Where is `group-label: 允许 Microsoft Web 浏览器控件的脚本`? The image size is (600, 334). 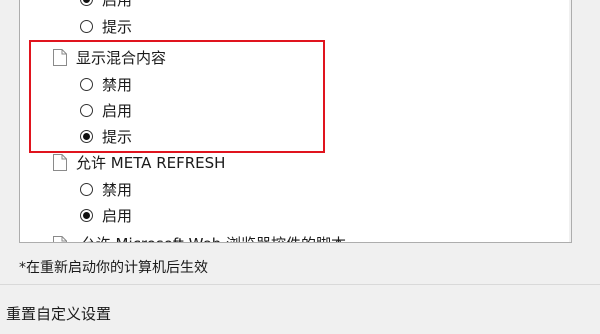 group-label: 允许 Microsoft Web 浏览器控件的脚本 is located at coordinates (213, 238).